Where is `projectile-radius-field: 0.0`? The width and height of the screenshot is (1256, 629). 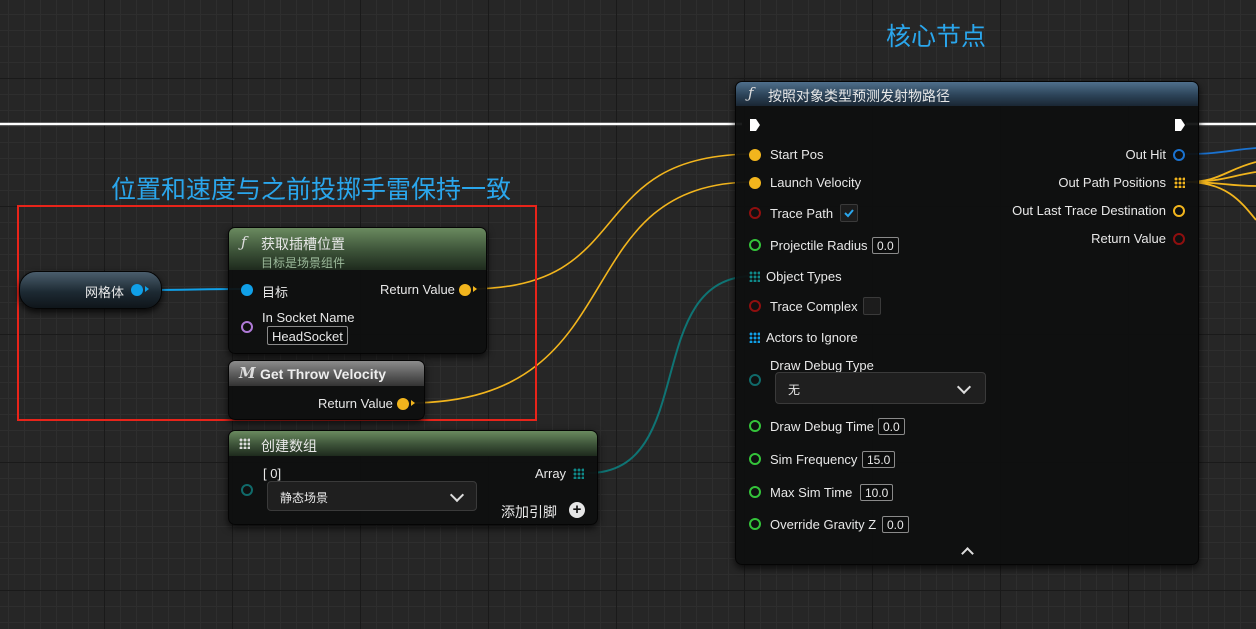 projectile-radius-field: 0.0 is located at coordinates (885, 245).